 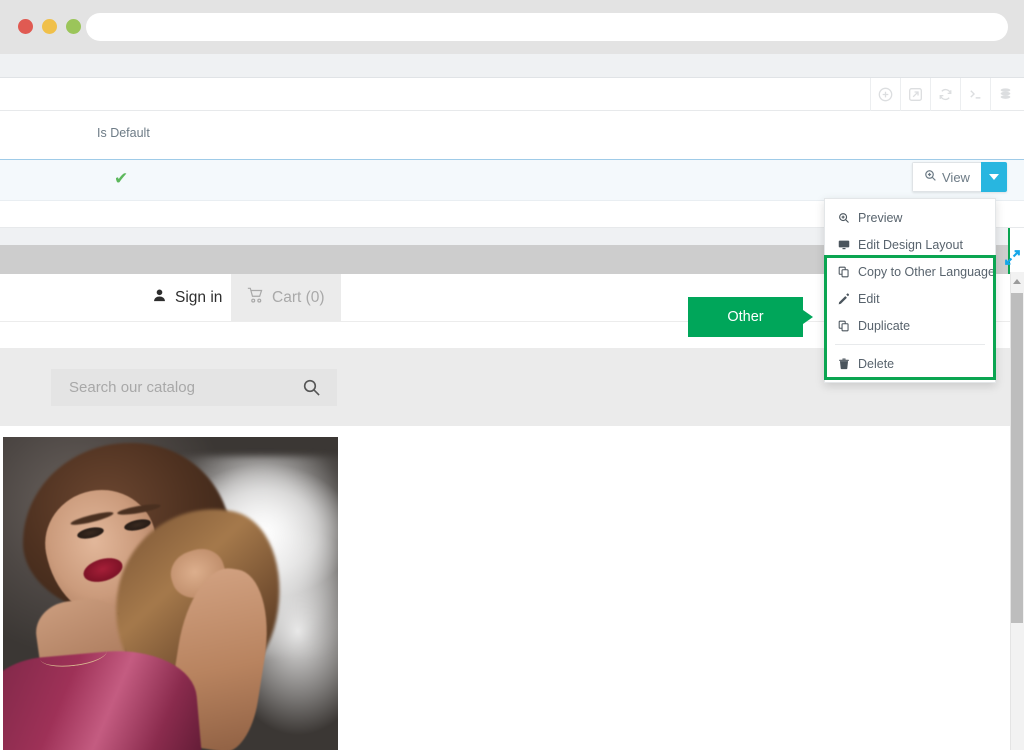 What do you see at coordinates (915, 94) in the screenshot?
I see `share-export-icon` at bounding box center [915, 94].